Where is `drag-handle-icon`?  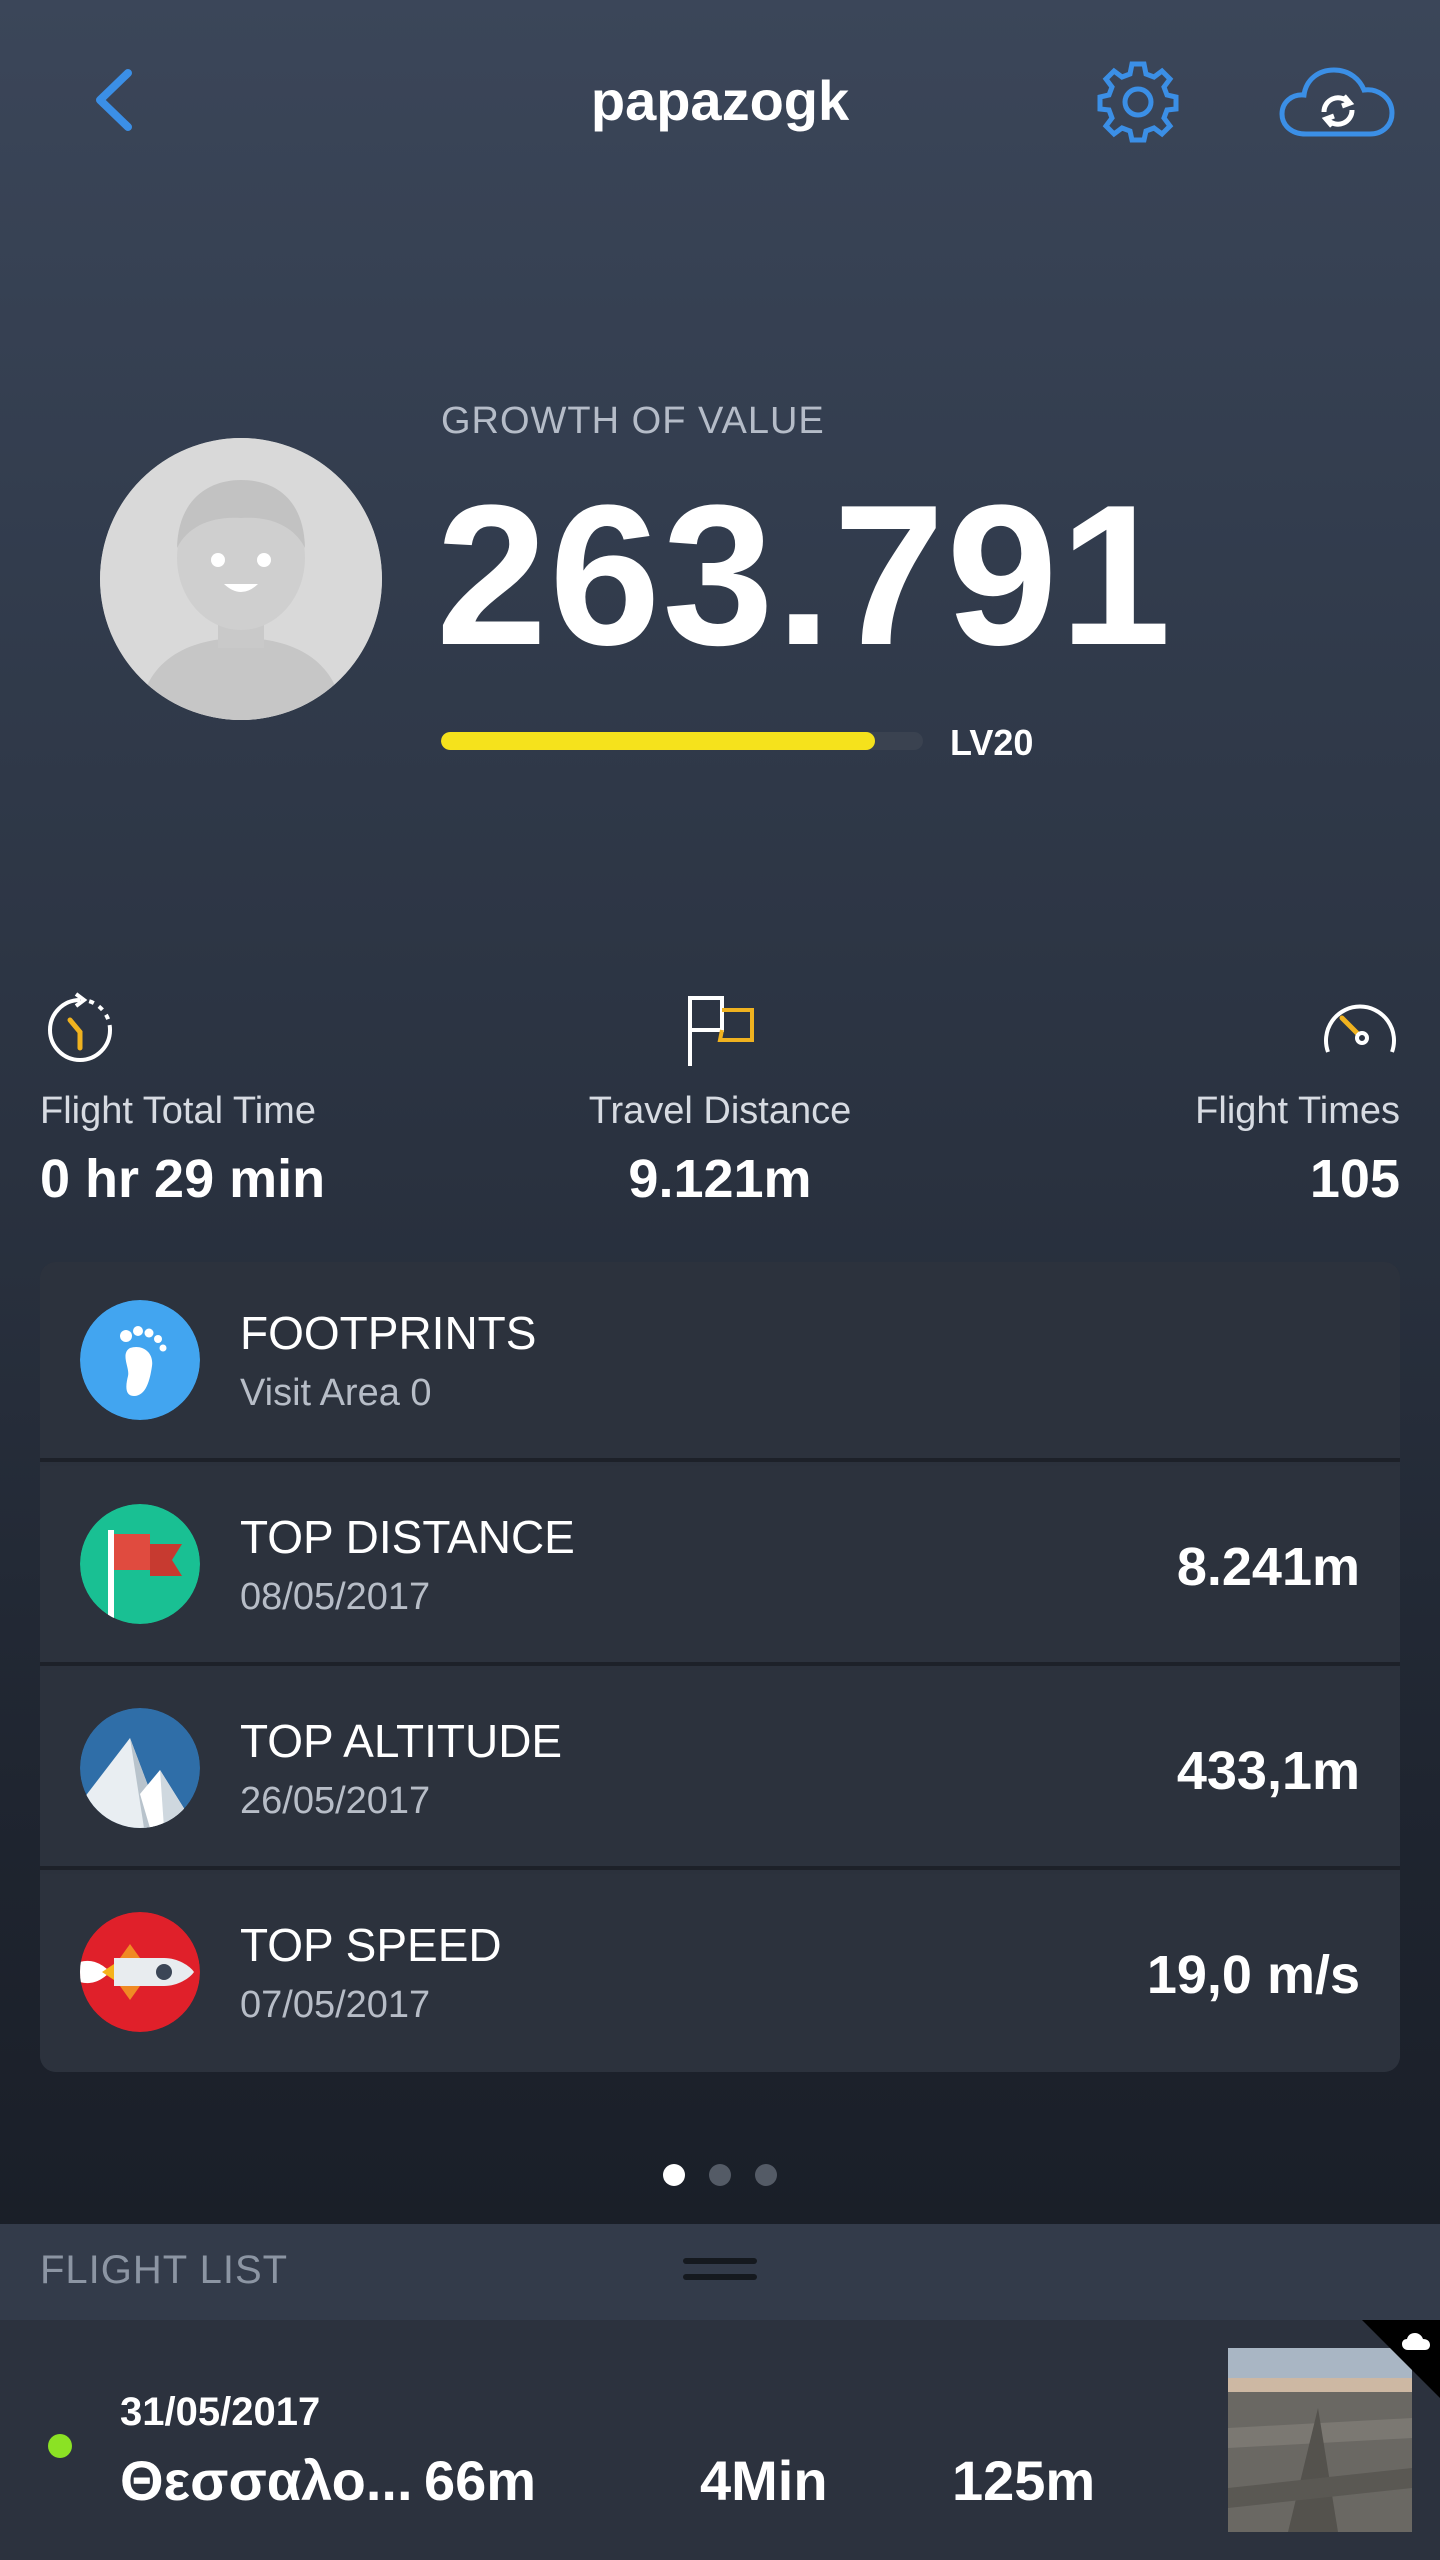
drag-handle-icon is located at coordinates (720, 2273).